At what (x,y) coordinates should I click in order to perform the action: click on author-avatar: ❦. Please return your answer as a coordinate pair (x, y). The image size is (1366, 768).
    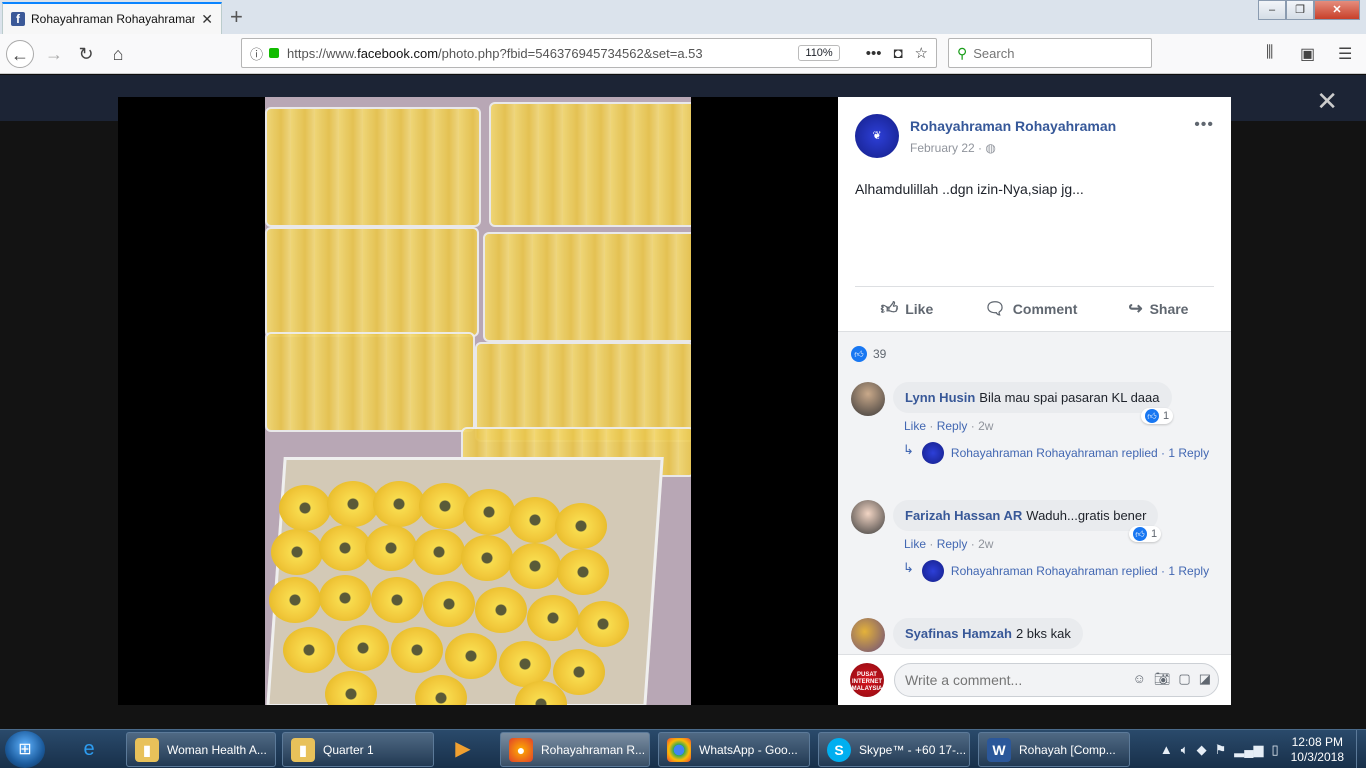
    Looking at the image, I should click on (877, 136).